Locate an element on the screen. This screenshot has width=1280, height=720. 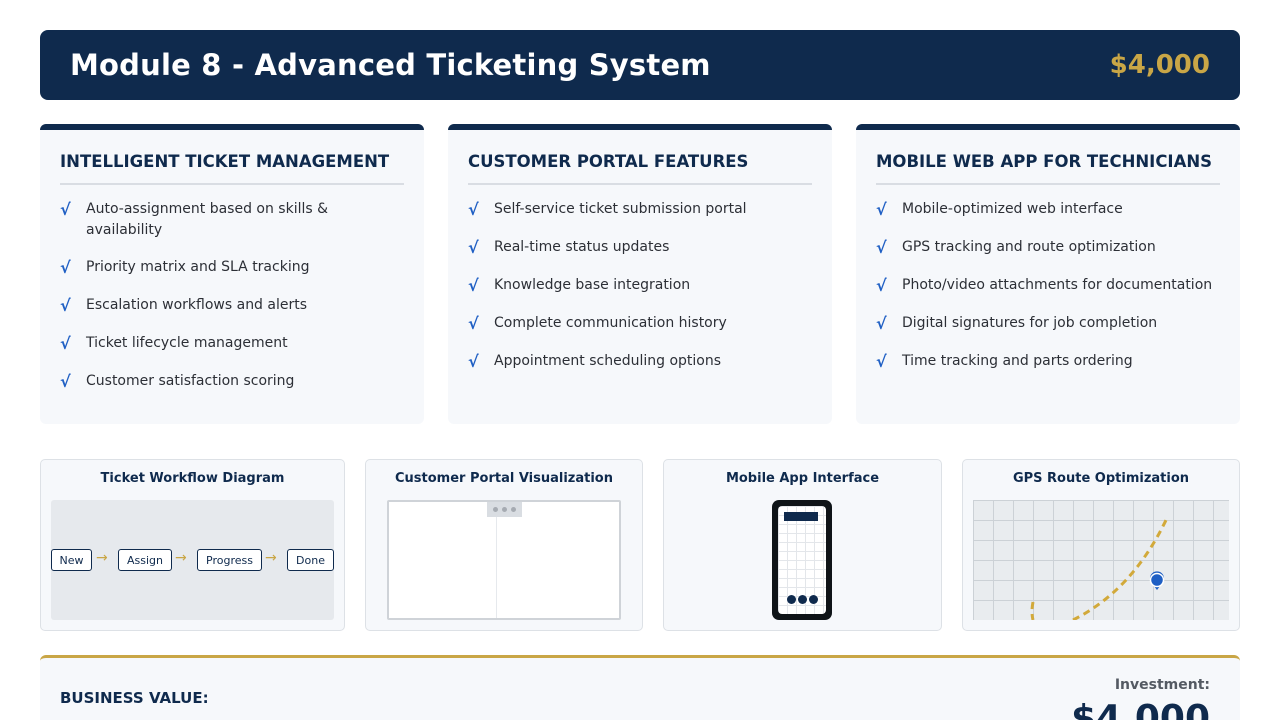
phone-mockup-icon is located at coordinates (802, 560).